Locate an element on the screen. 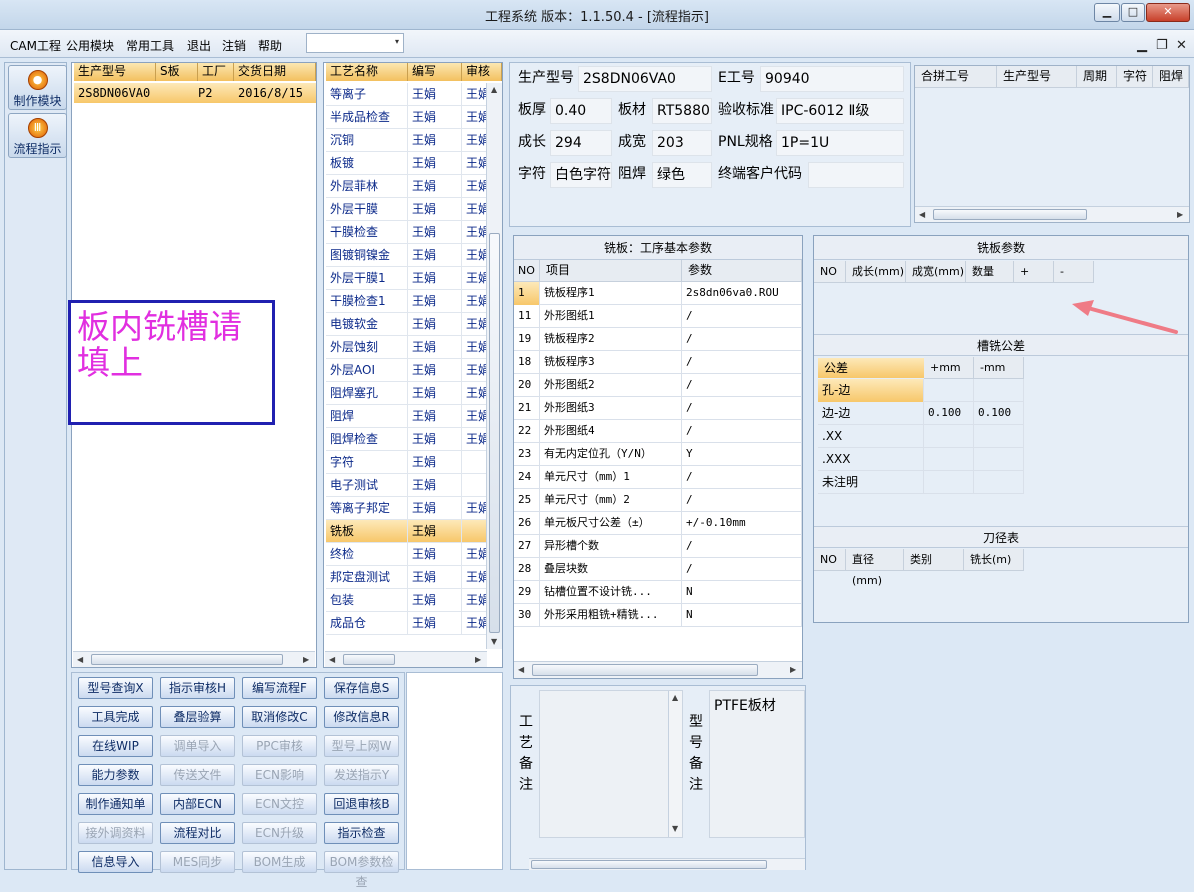  menu-common-module: 公用模块 is located at coordinates (90, 45).